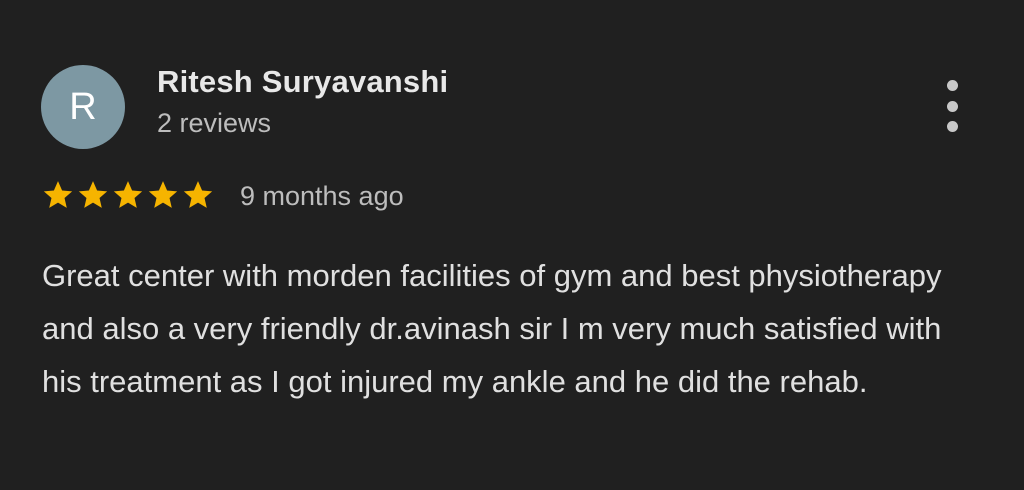  What do you see at coordinates (952, 85) in the screenshot?
I see `more-vert-icon` at bounding box center [952, 85].